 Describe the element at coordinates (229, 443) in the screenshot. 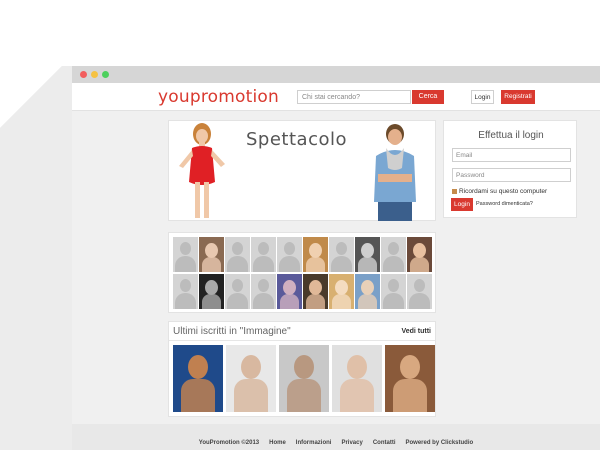

I see `footer-link: YouPromotion ©2013` at that location.